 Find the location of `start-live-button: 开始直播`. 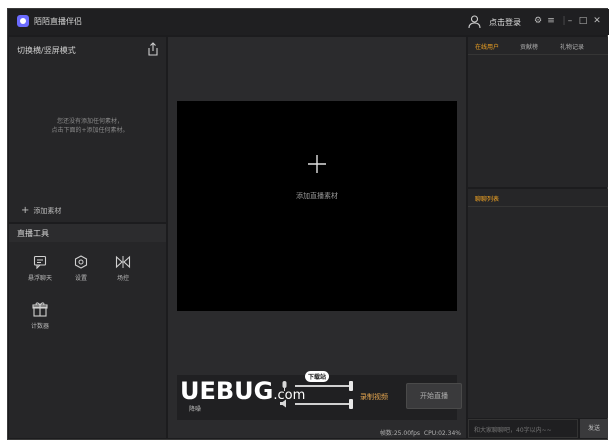

start-live-button: 开始直播 is located at coordinates (434, 396).